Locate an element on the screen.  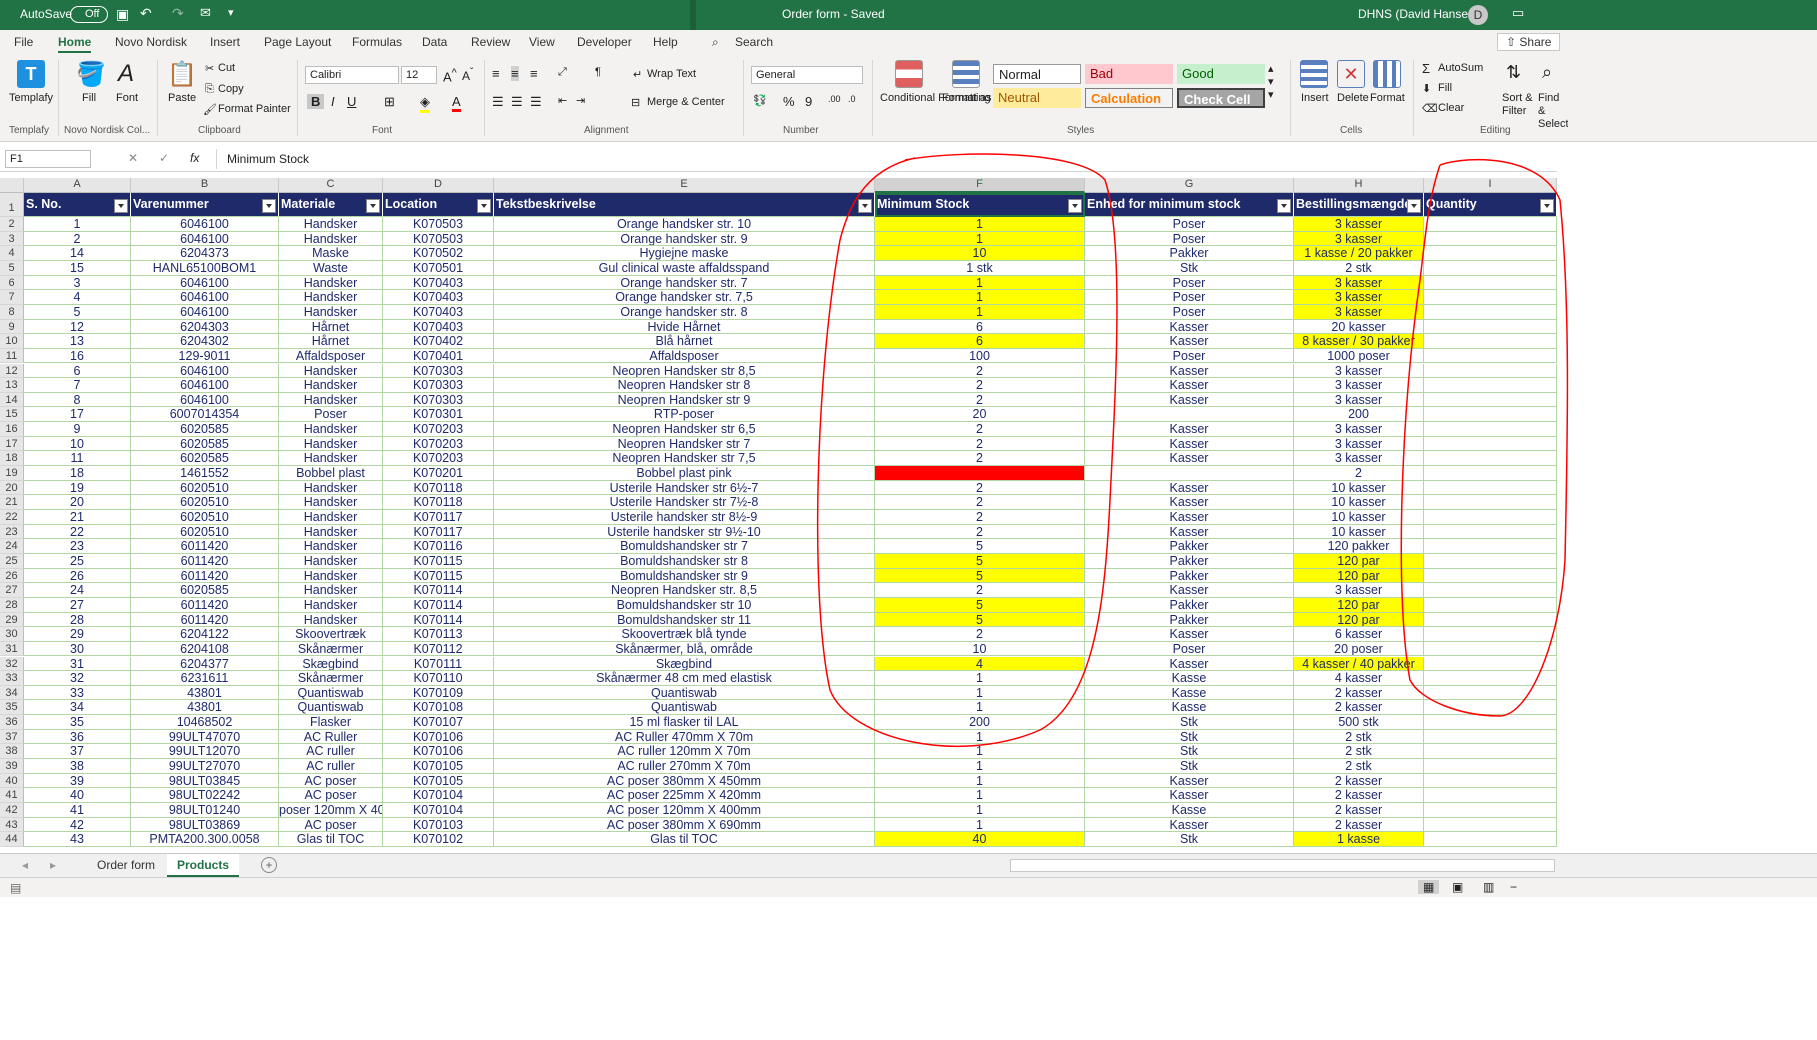
row-number: 3 is located at coordinates (12, 239).